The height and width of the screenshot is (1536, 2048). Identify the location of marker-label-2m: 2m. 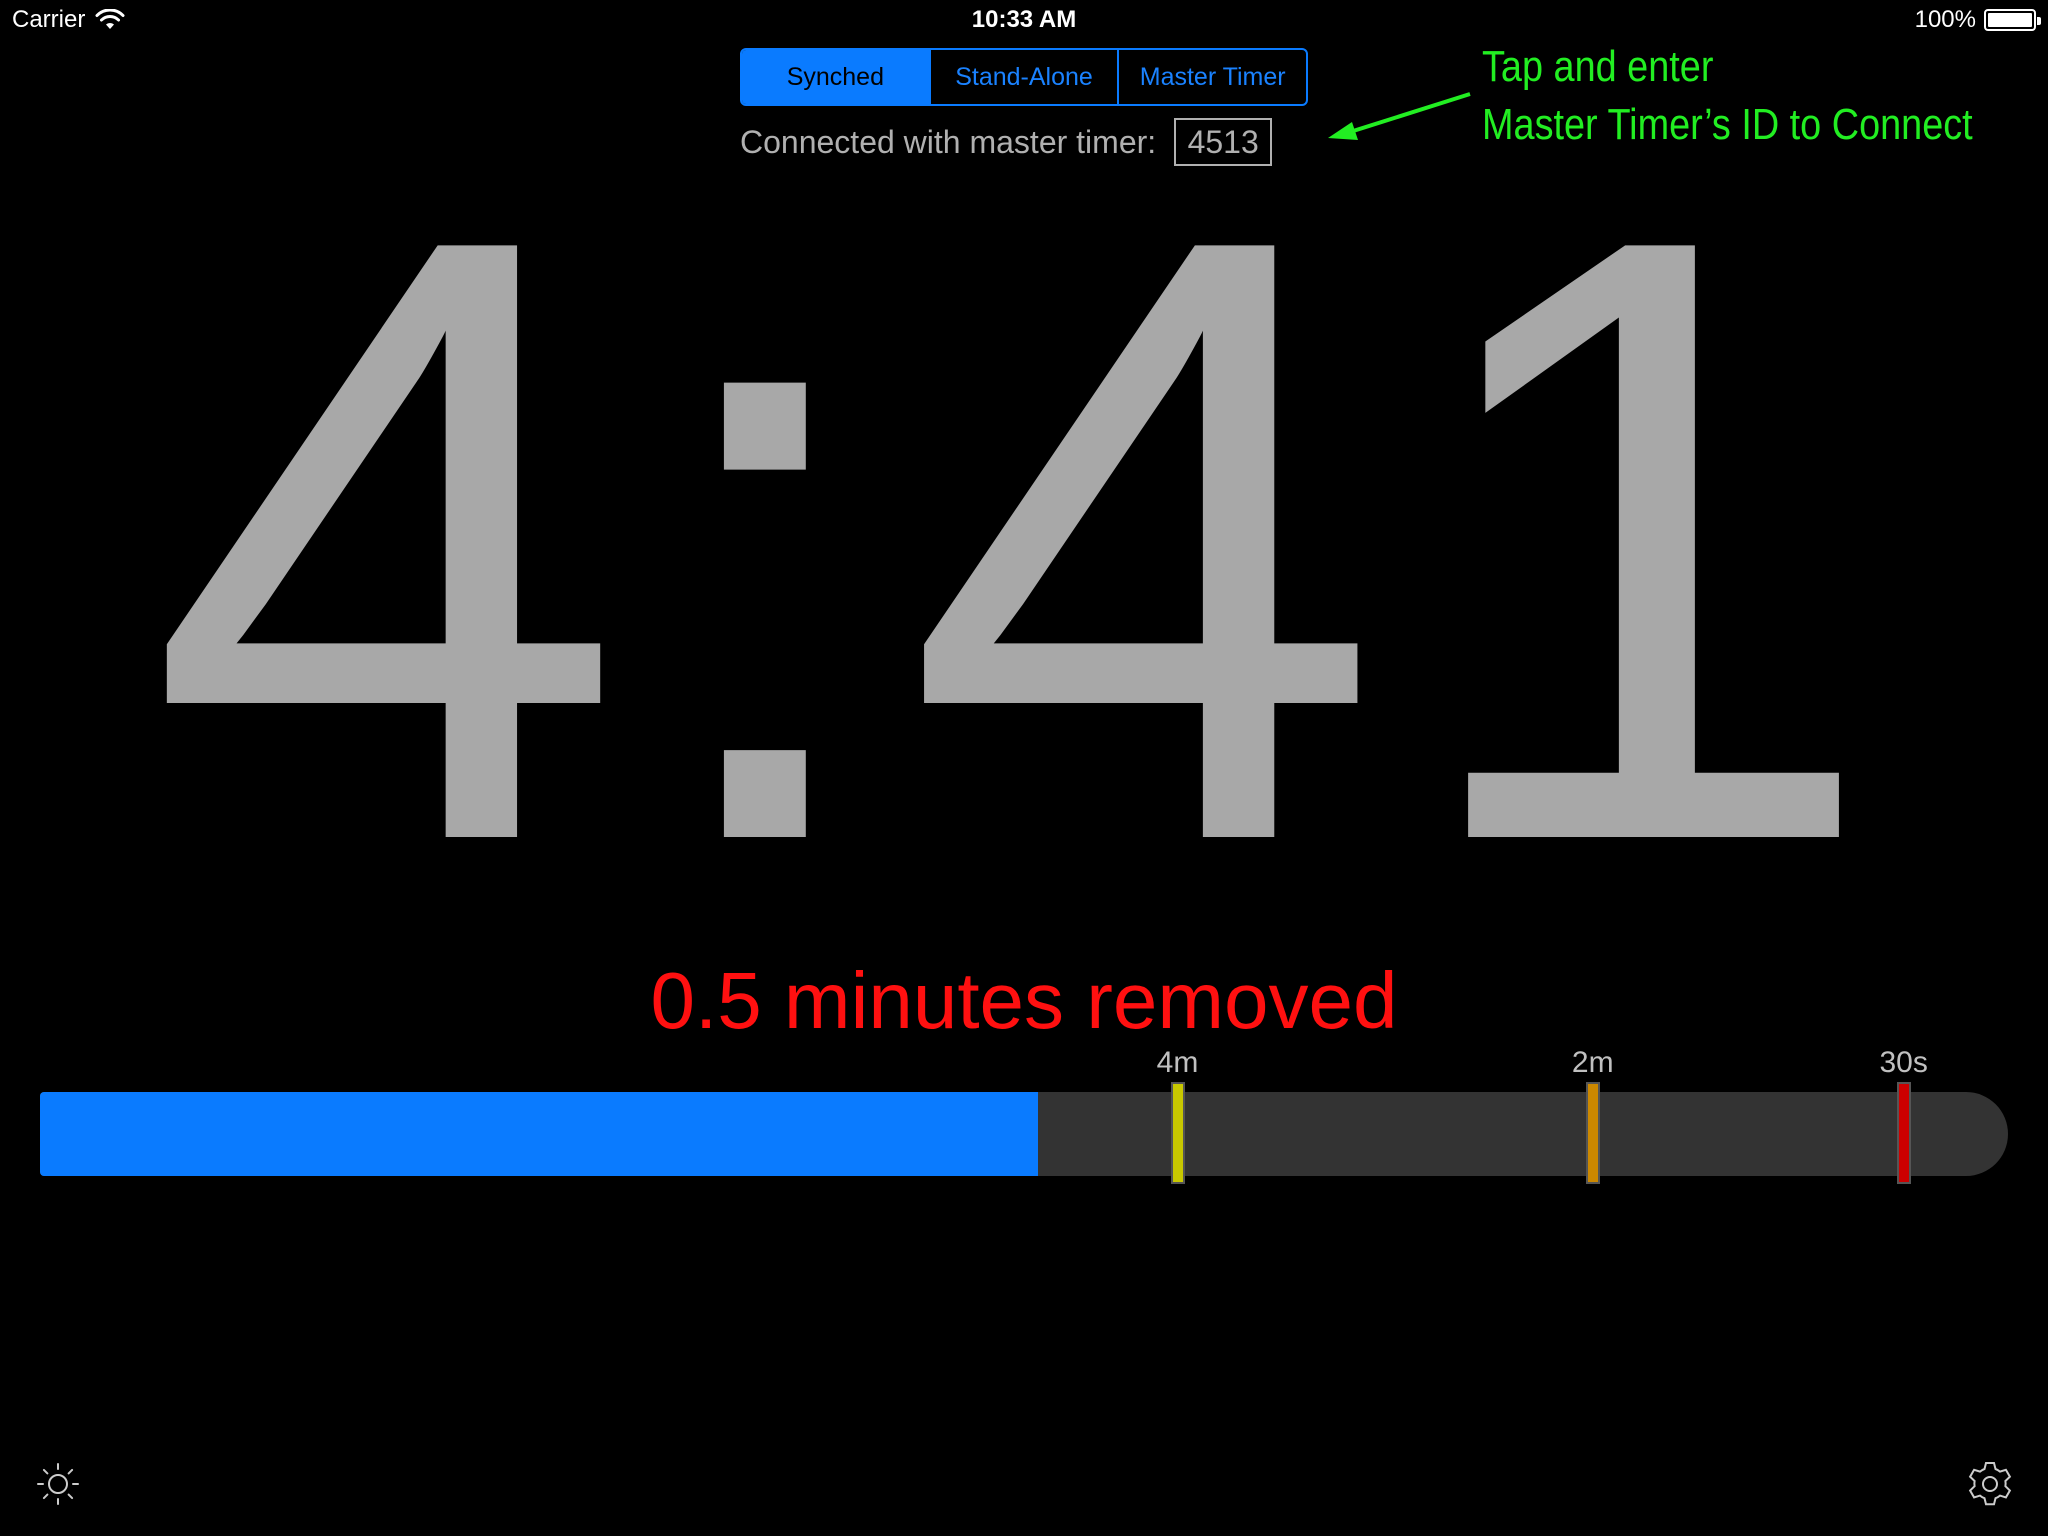
(1592, 1062).